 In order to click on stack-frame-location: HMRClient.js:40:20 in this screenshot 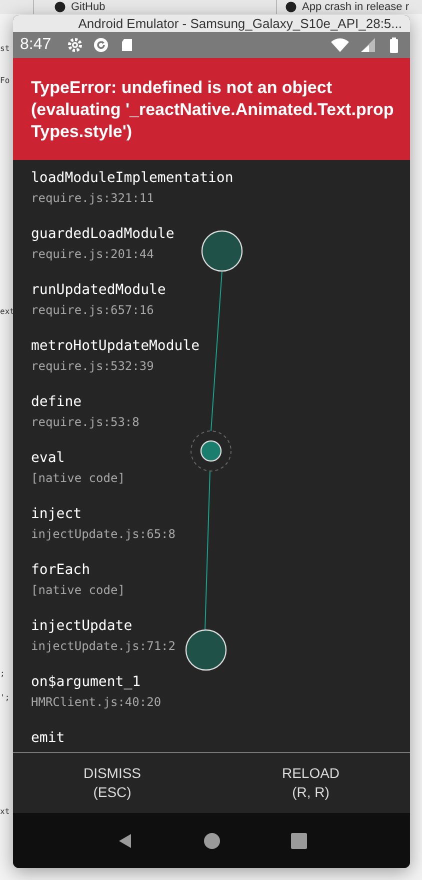, I will do `click(96, 702)`.